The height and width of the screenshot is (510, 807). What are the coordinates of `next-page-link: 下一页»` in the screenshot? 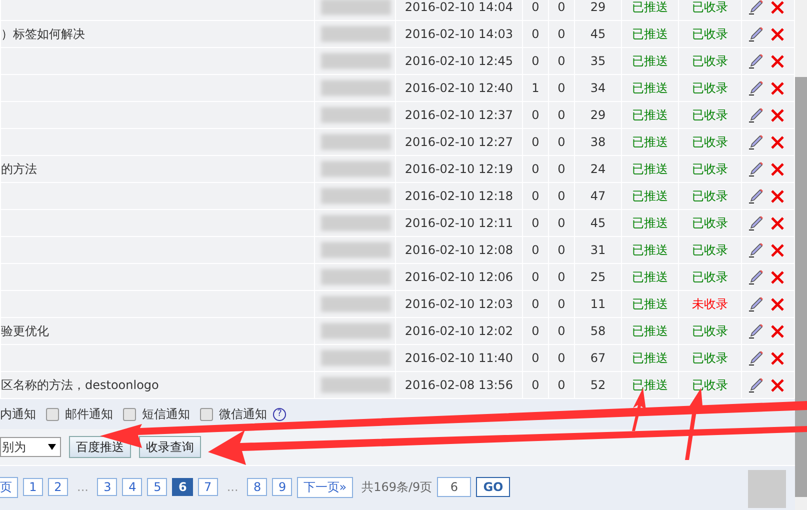 It's located at (325, 487).